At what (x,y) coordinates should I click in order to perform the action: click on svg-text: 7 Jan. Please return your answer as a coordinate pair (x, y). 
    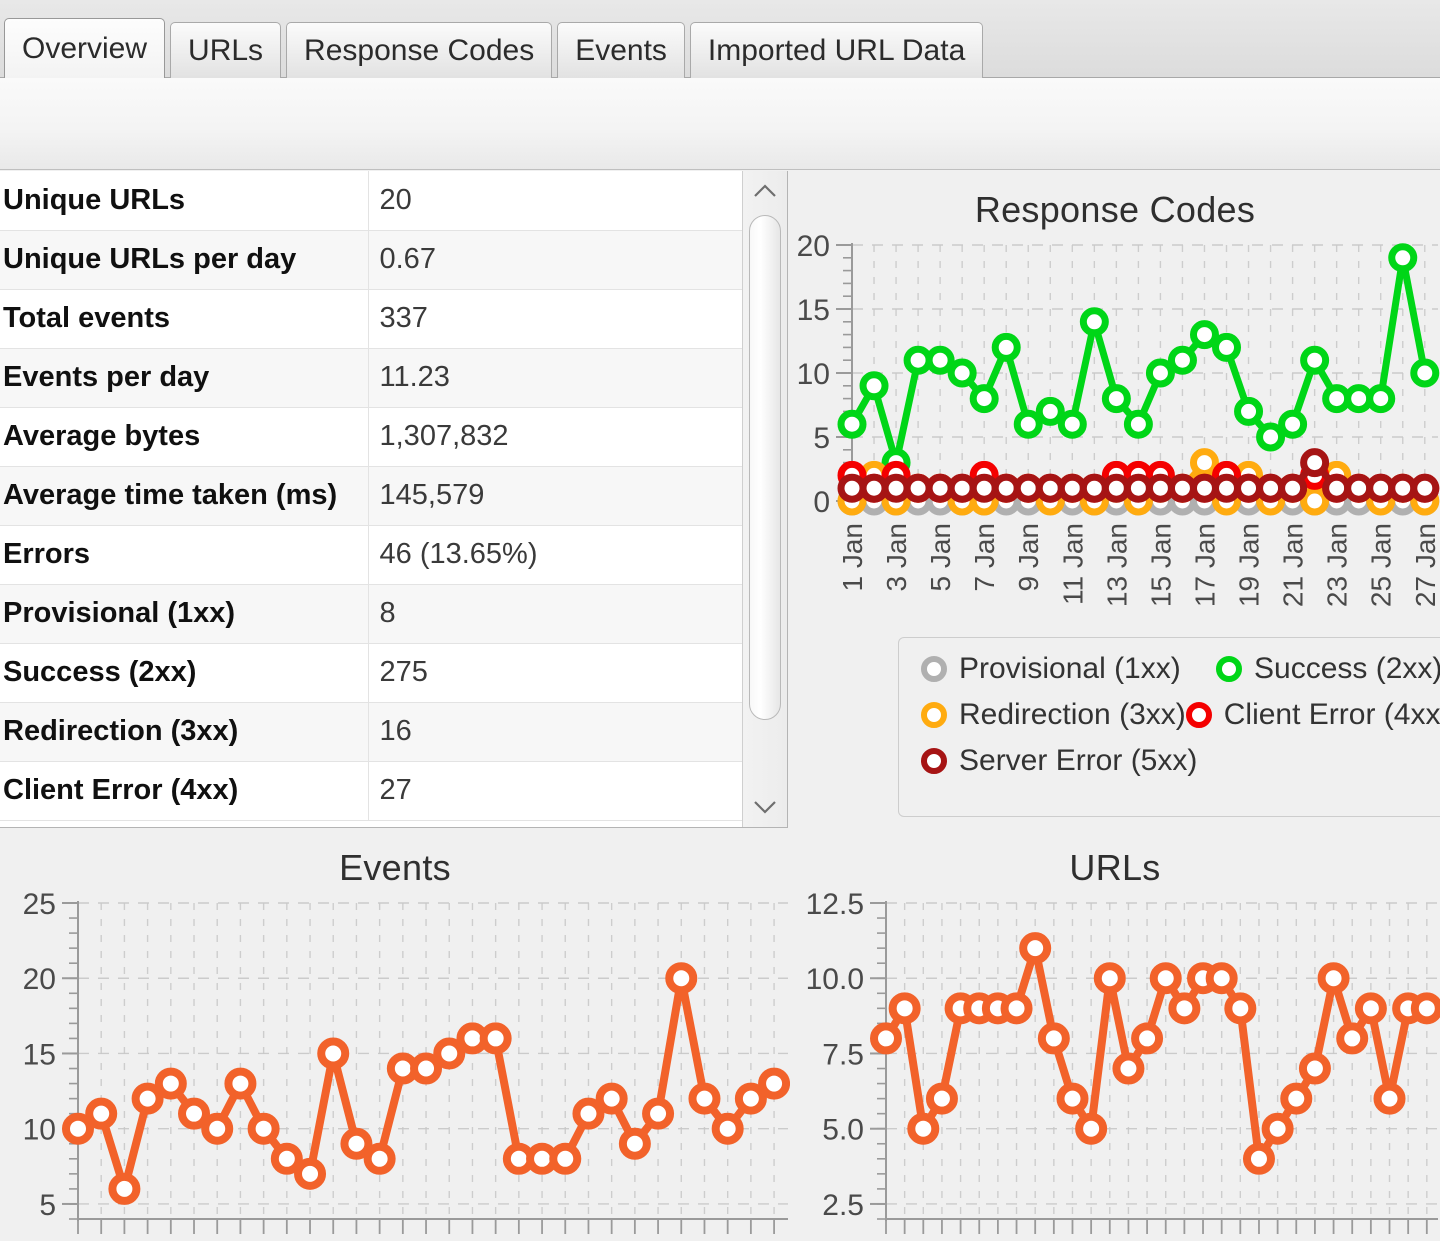
    Looking at the image, I should click on (984, 557).